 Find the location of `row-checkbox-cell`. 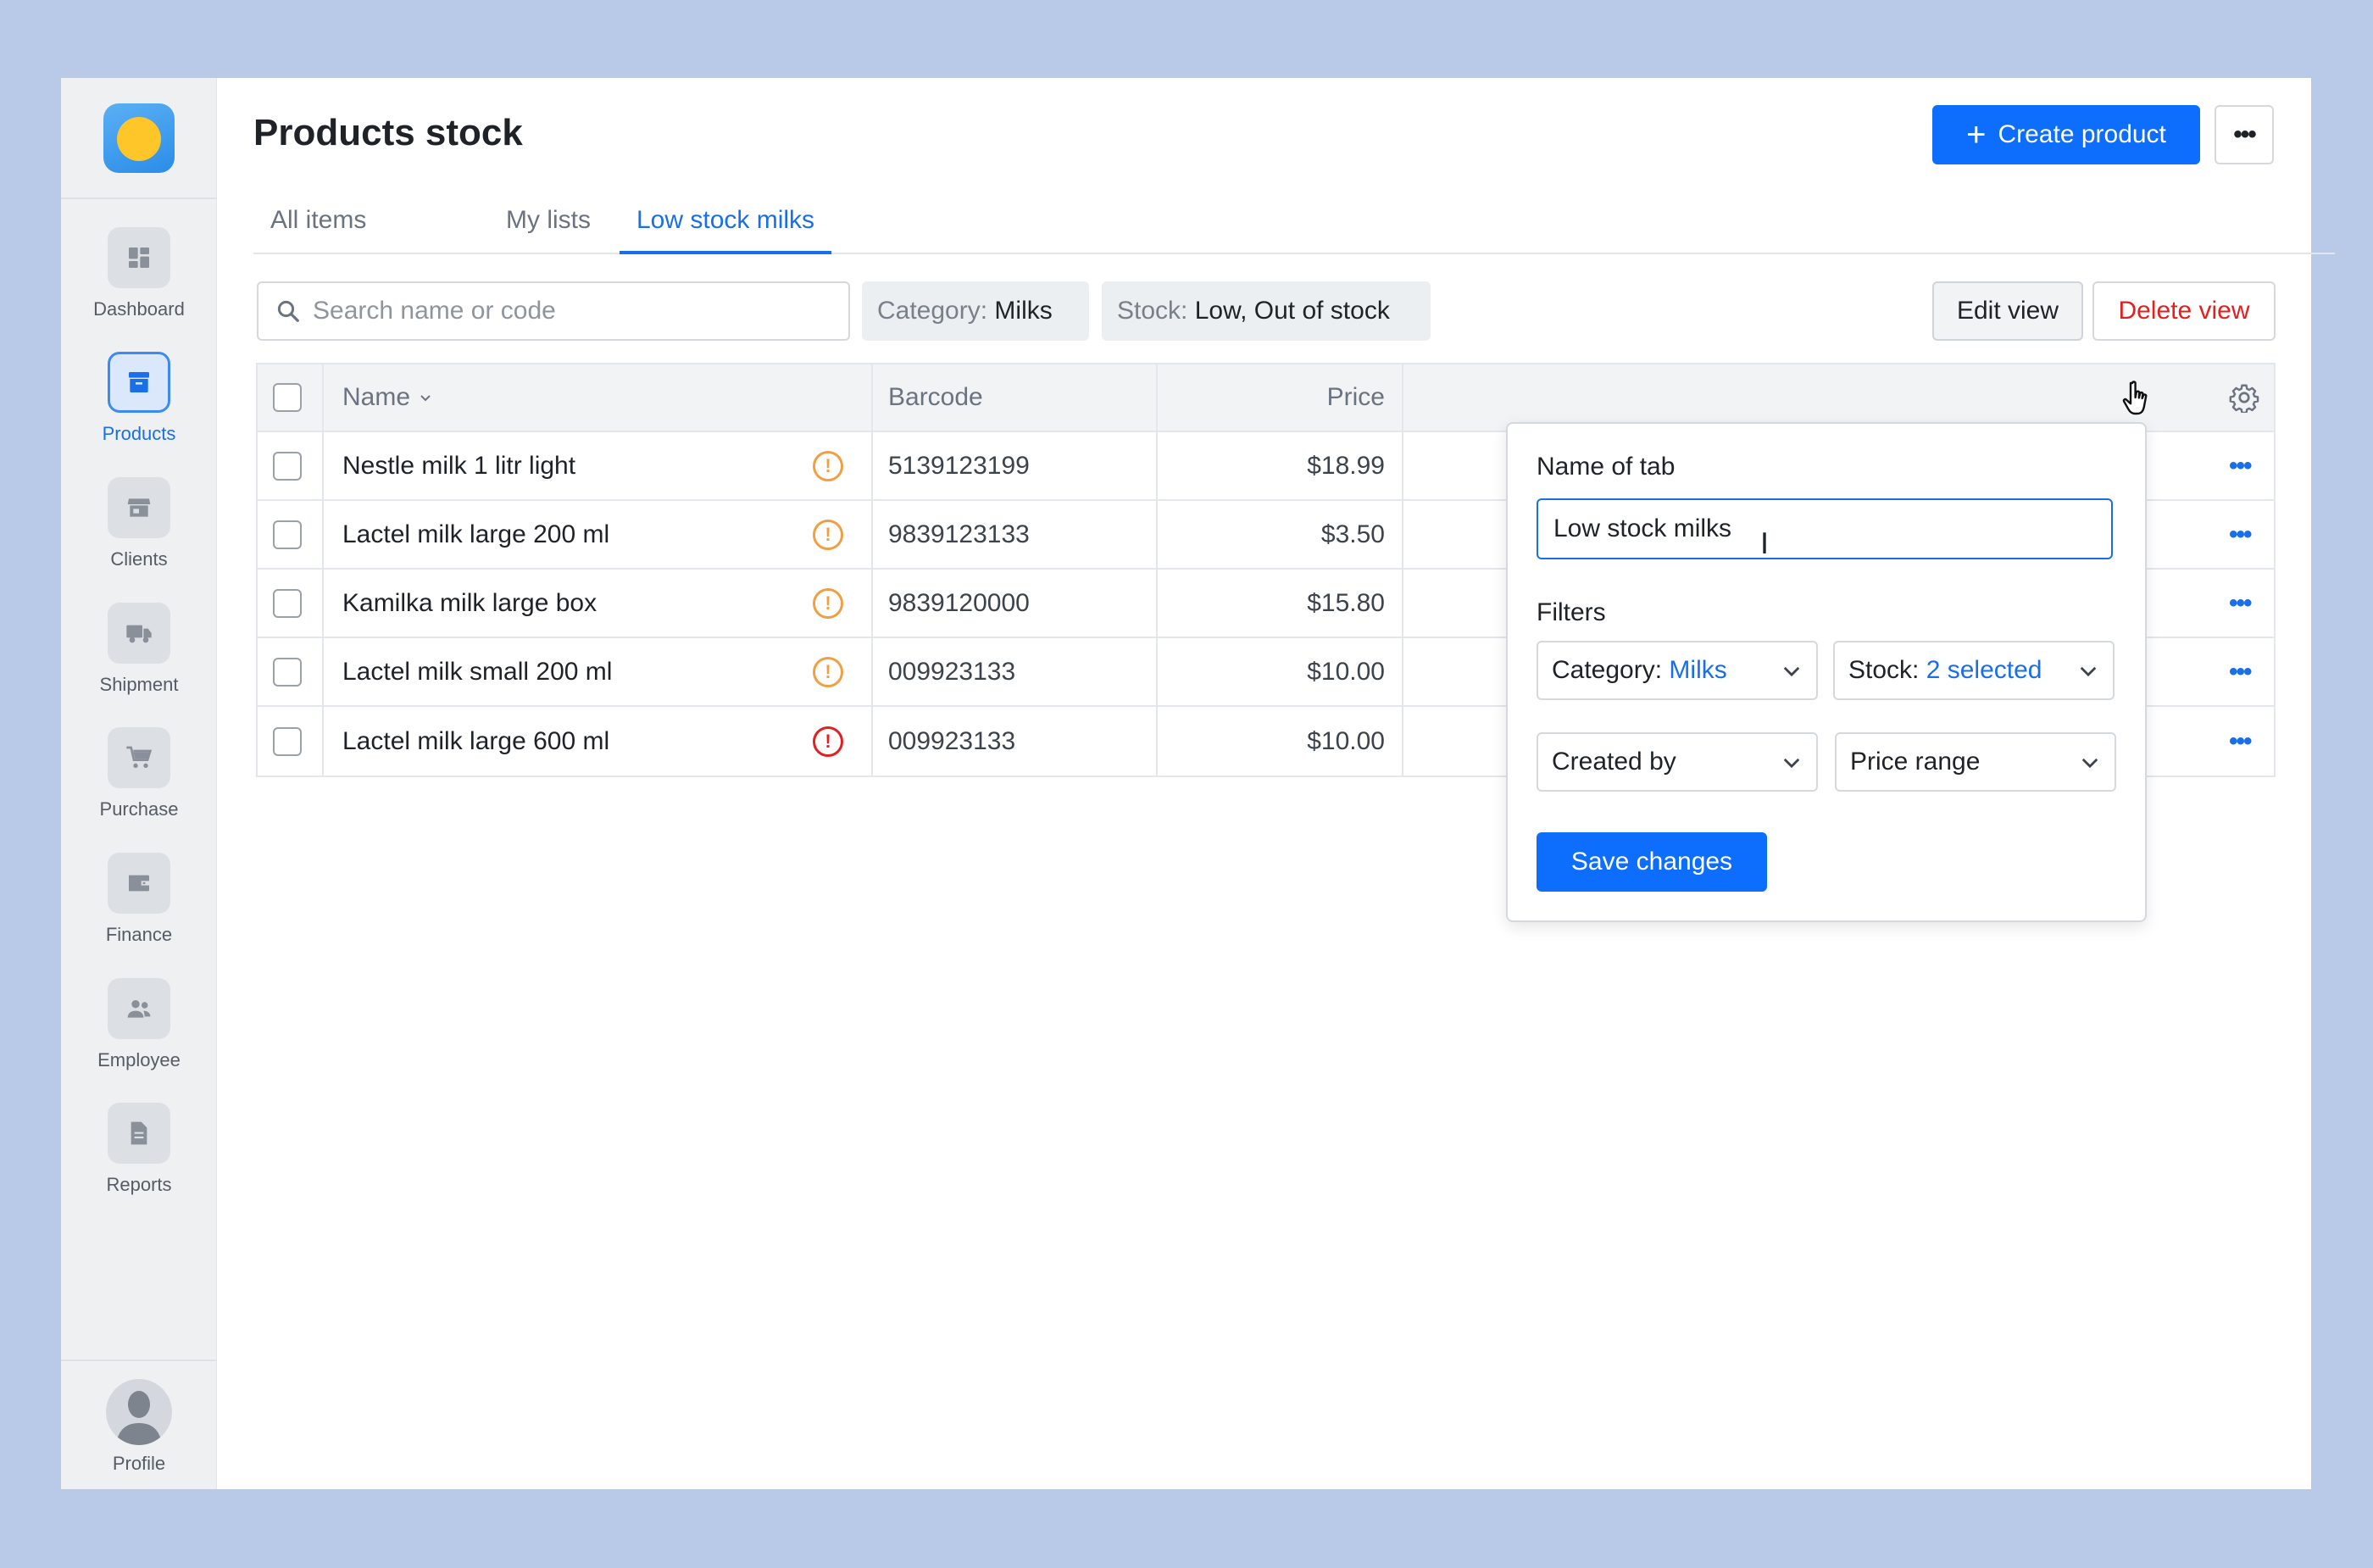

row-checkbox-cell is located at coordinates (287, 465).